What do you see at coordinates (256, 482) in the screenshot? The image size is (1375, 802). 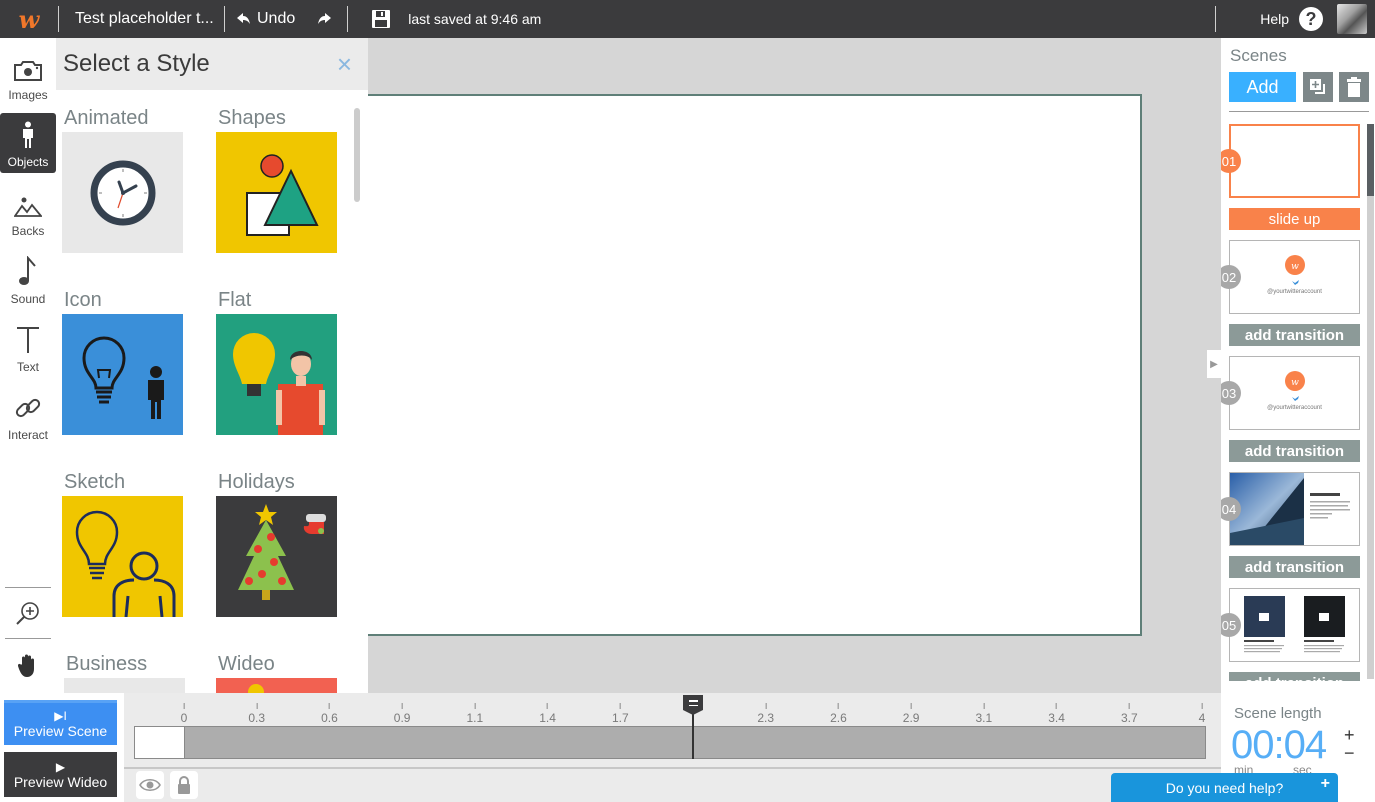 I see `style-label: Holidays` at bounding box center [256, 482].